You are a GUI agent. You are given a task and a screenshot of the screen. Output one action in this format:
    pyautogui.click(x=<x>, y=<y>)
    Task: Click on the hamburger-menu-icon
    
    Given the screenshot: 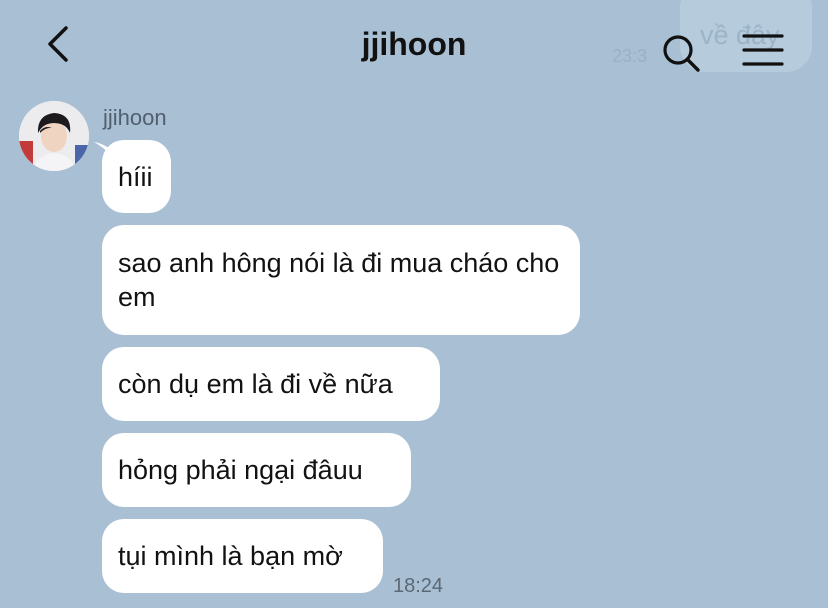 What is the action you would take?
    pyautogui.click(x=763, y=50)
    